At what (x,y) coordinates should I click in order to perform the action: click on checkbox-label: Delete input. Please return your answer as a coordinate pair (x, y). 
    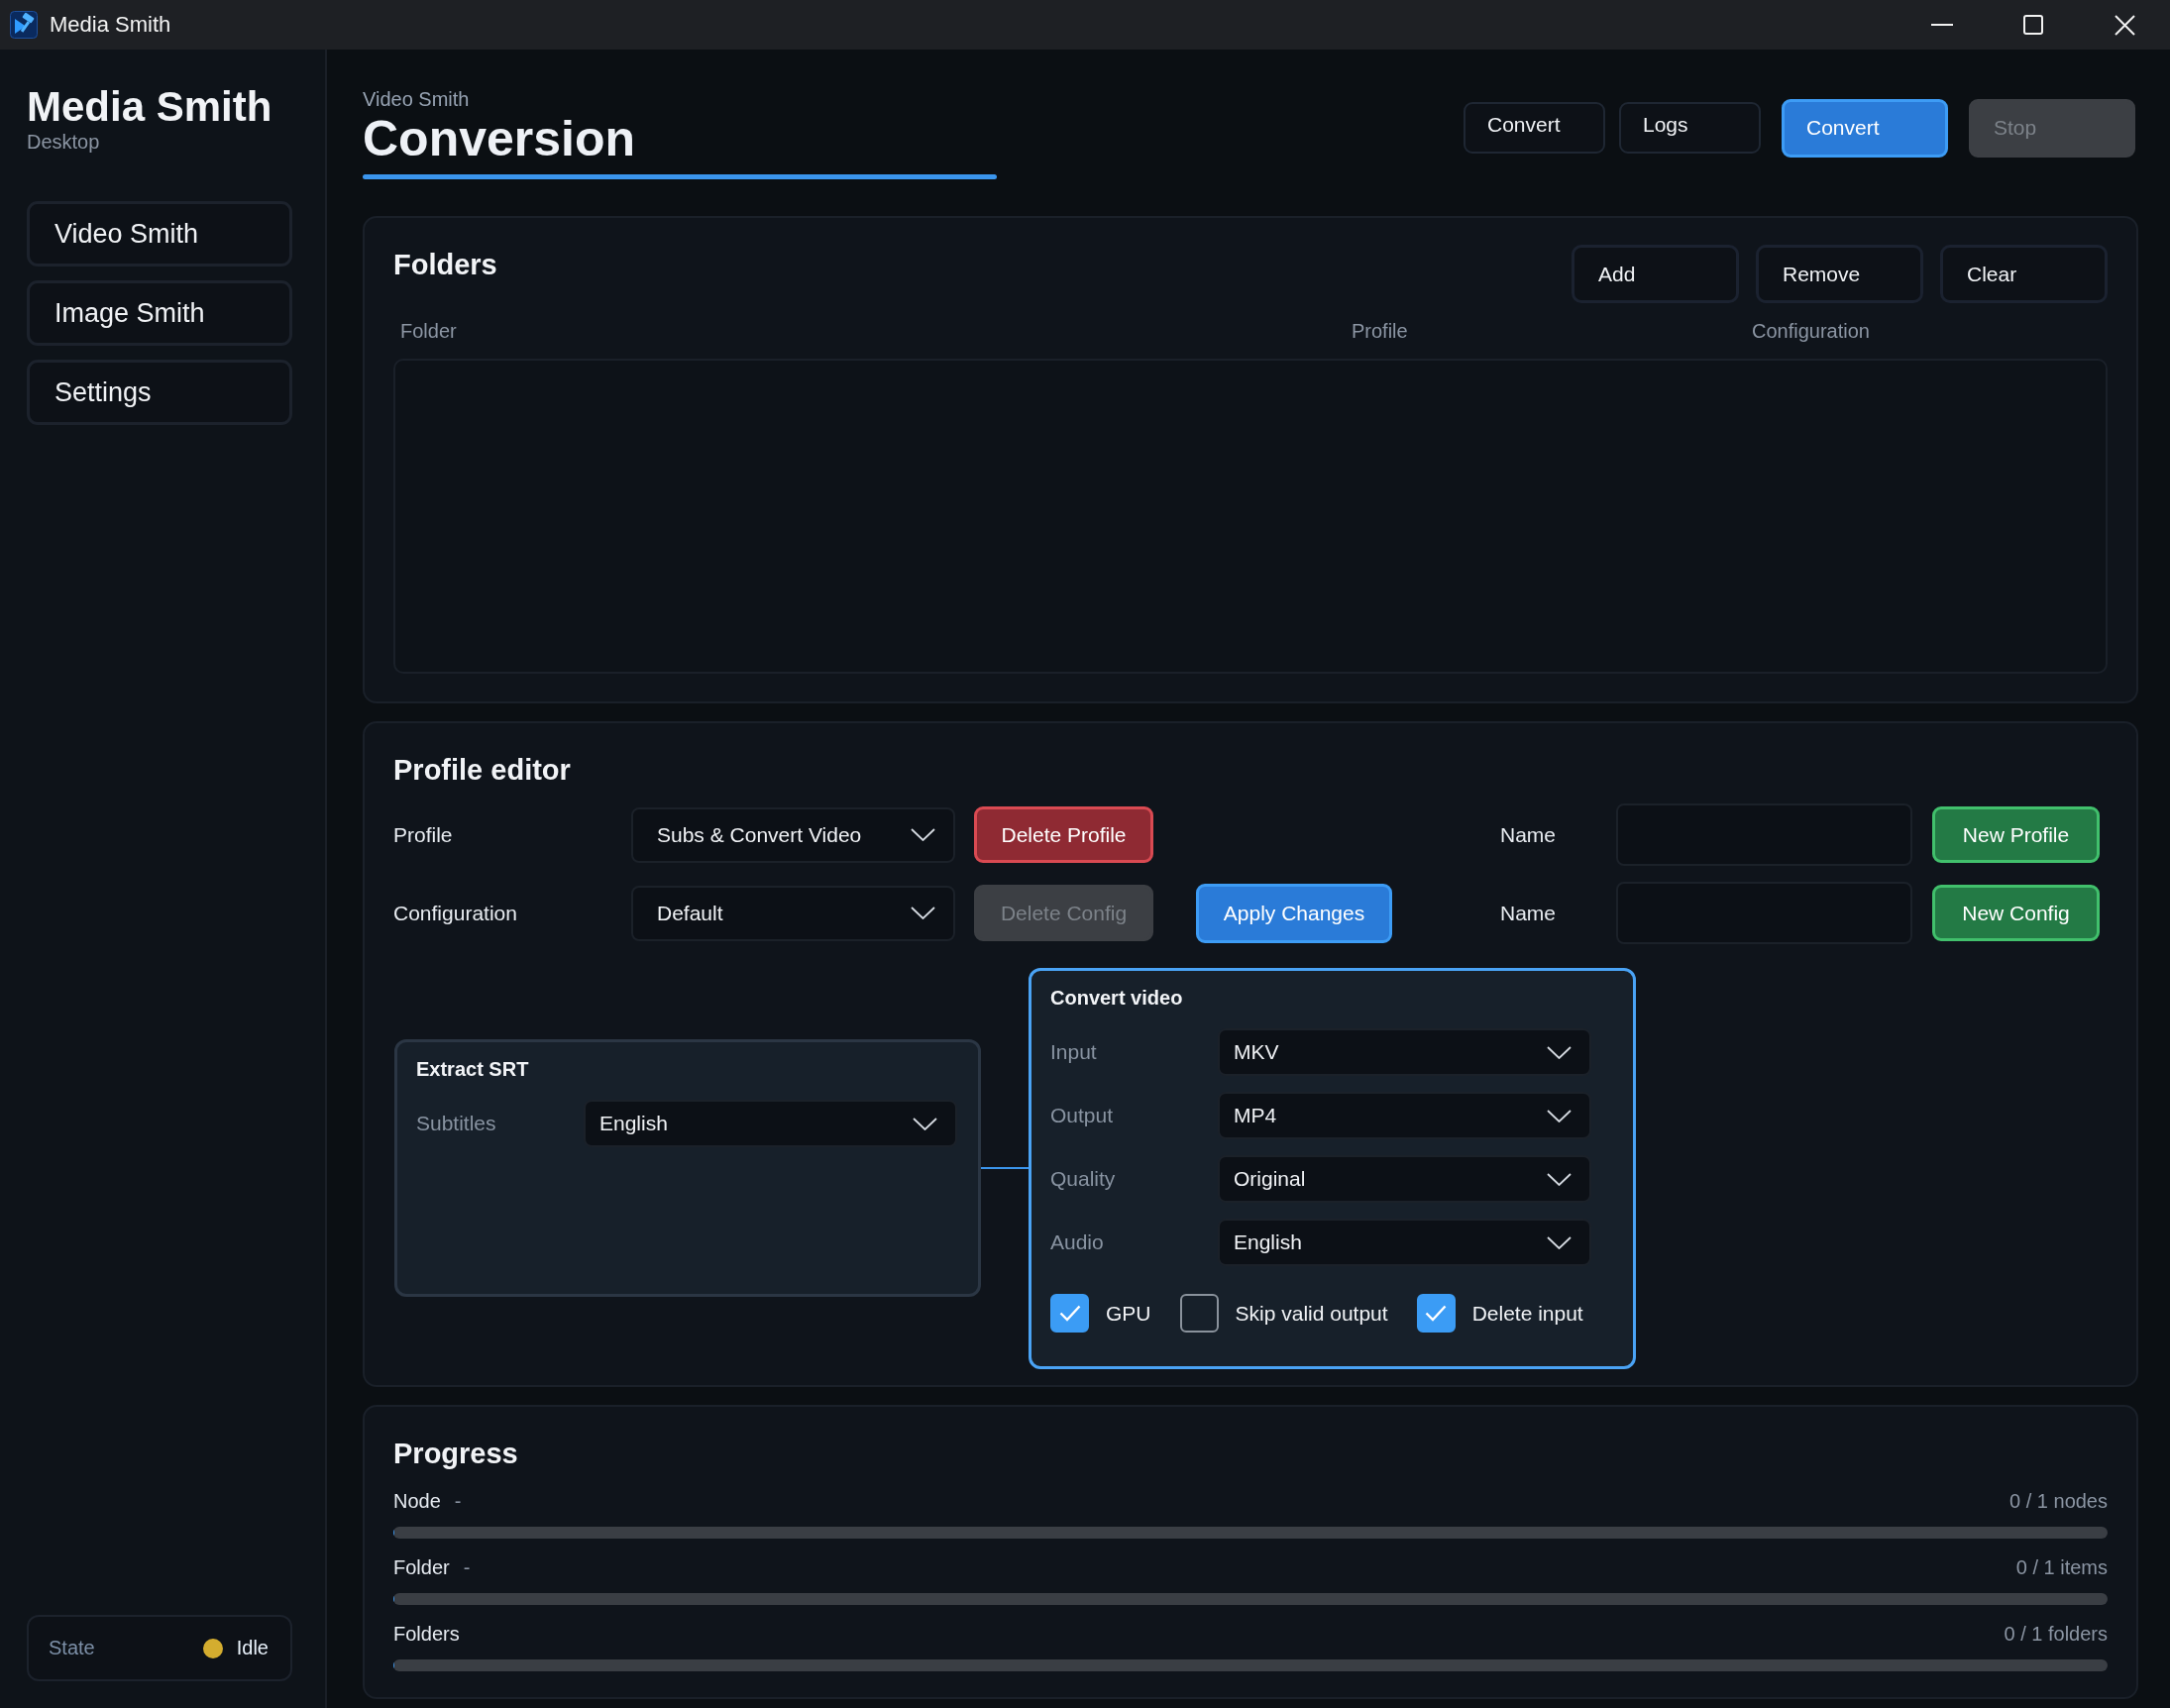
    Looking at the image, I should click on (1527, 1313).